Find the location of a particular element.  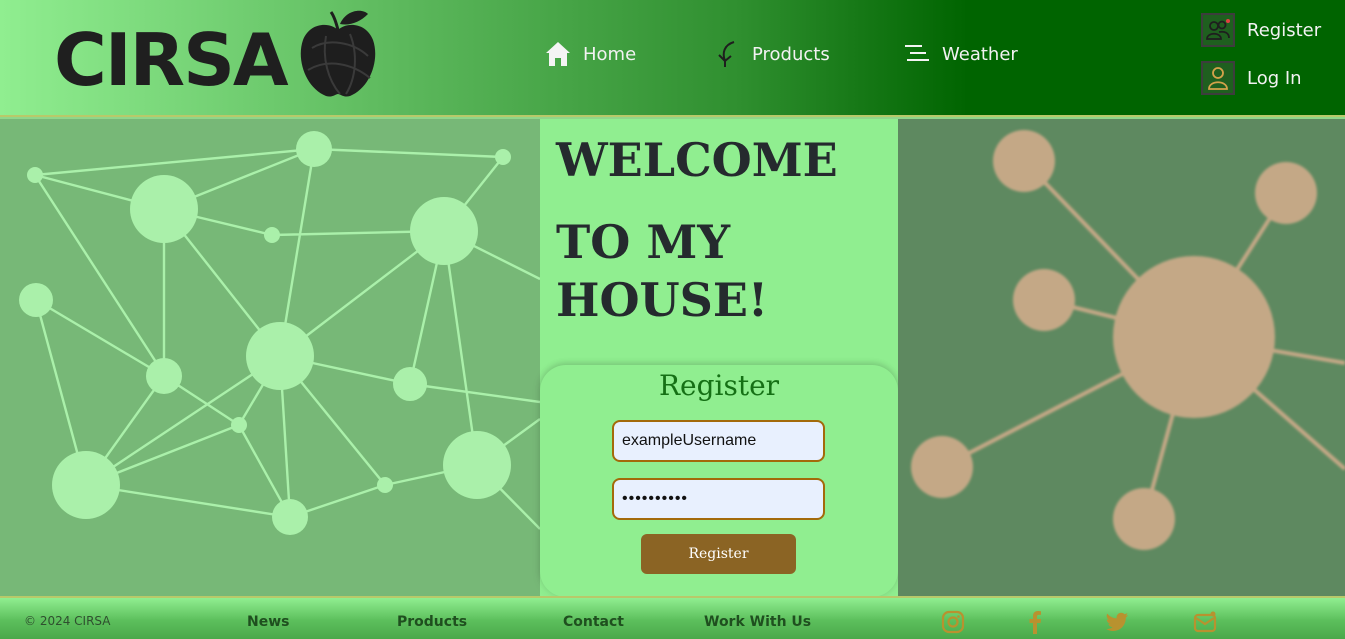

footer-link-products: Products is located at coordinates (432, 622).